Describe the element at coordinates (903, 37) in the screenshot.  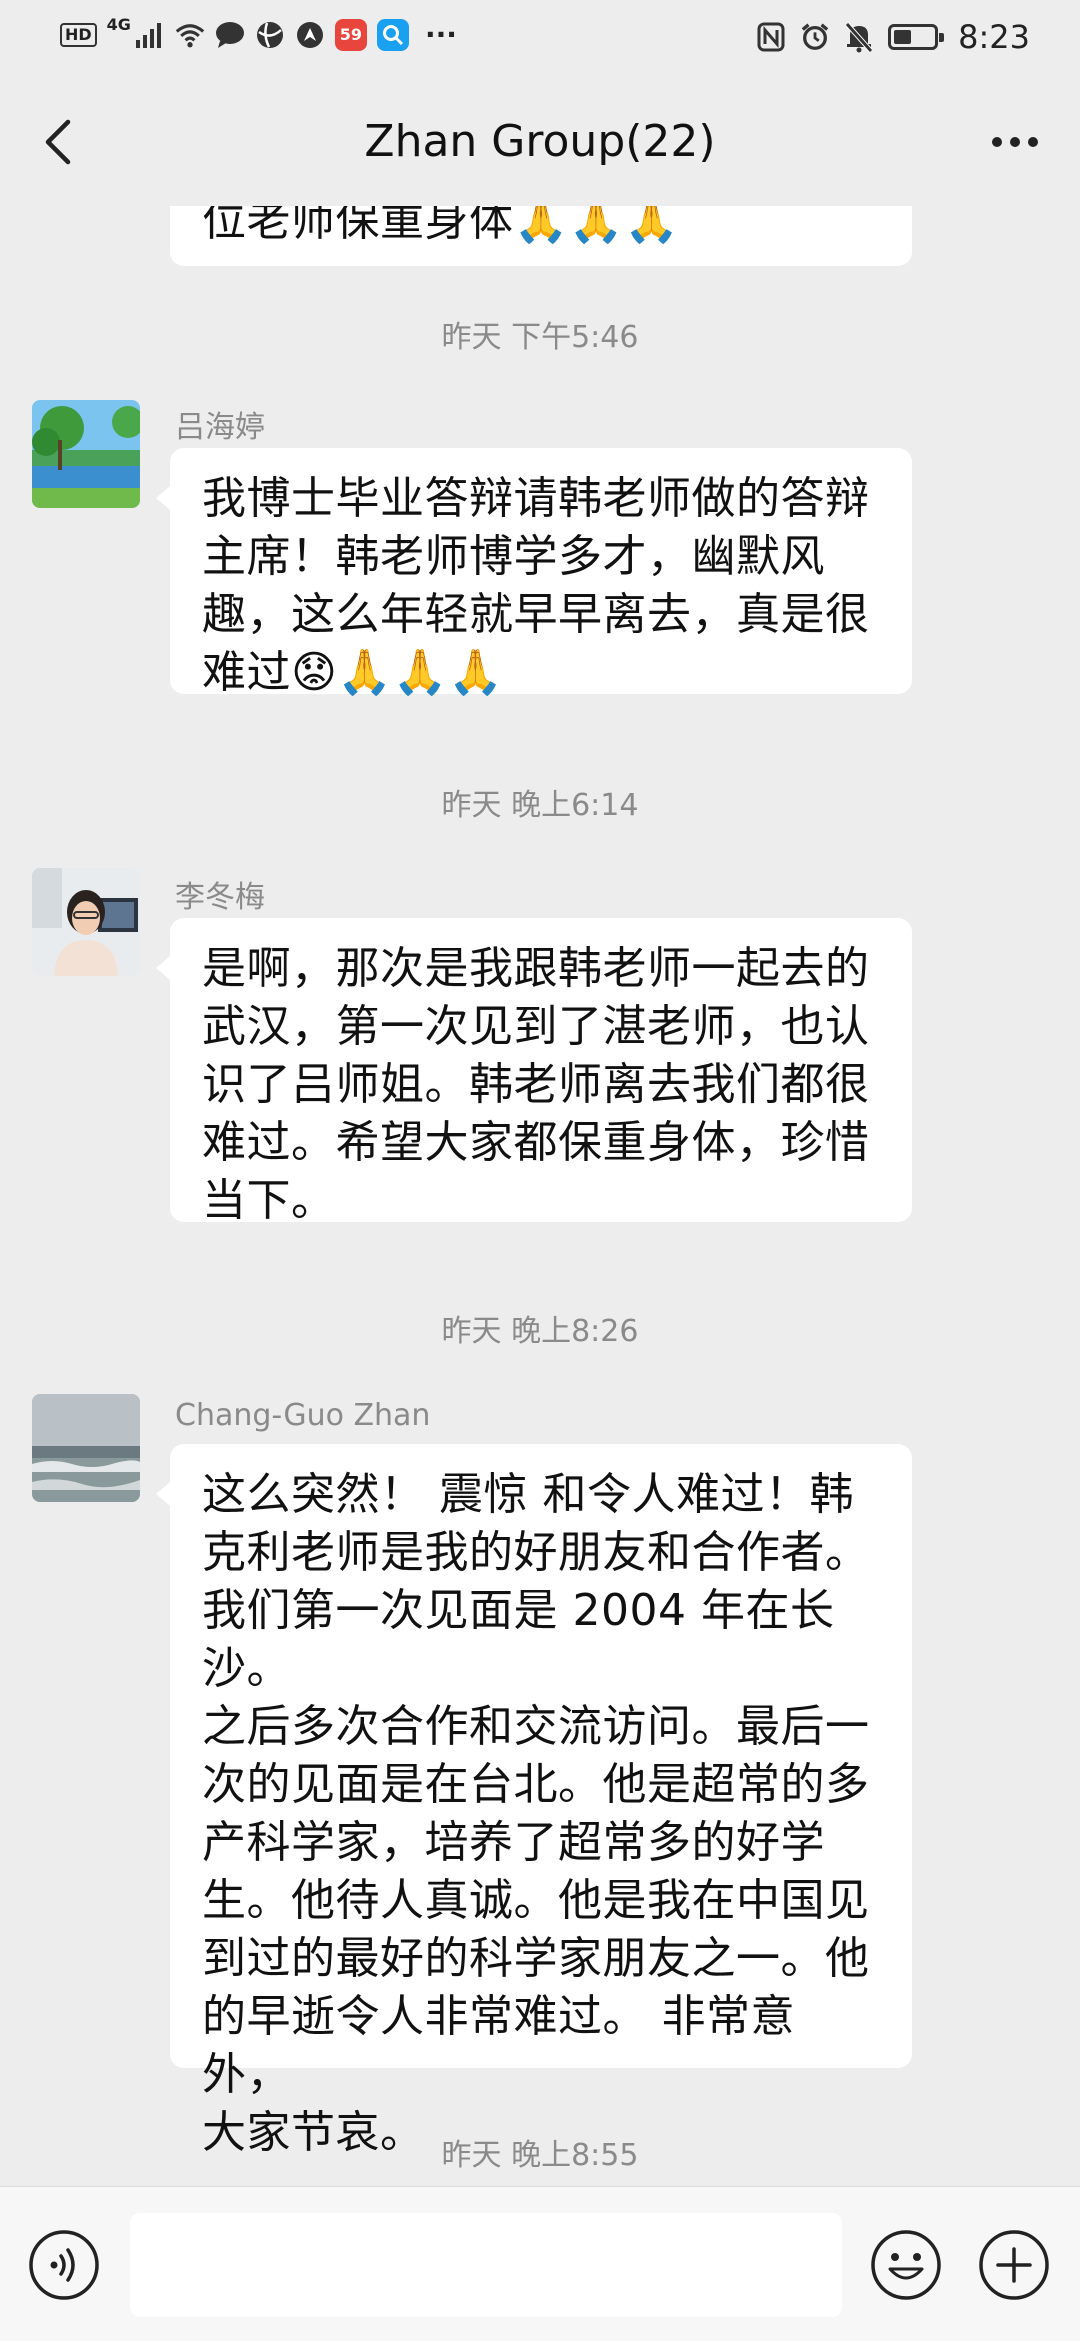
I see `battery-fill` at that location.